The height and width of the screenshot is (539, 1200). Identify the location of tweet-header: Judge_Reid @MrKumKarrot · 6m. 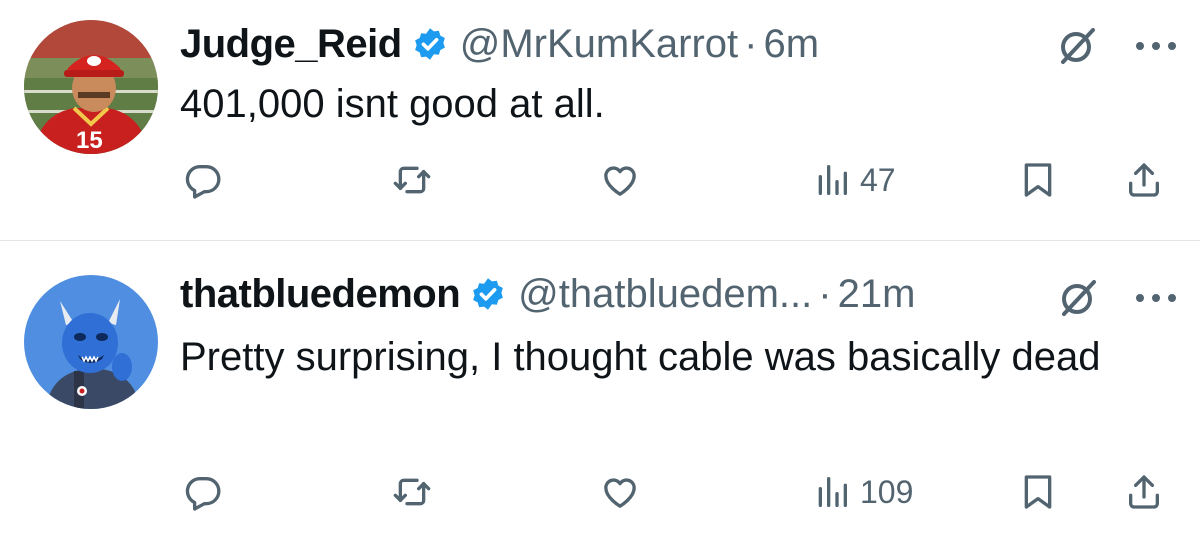
(499, 44).